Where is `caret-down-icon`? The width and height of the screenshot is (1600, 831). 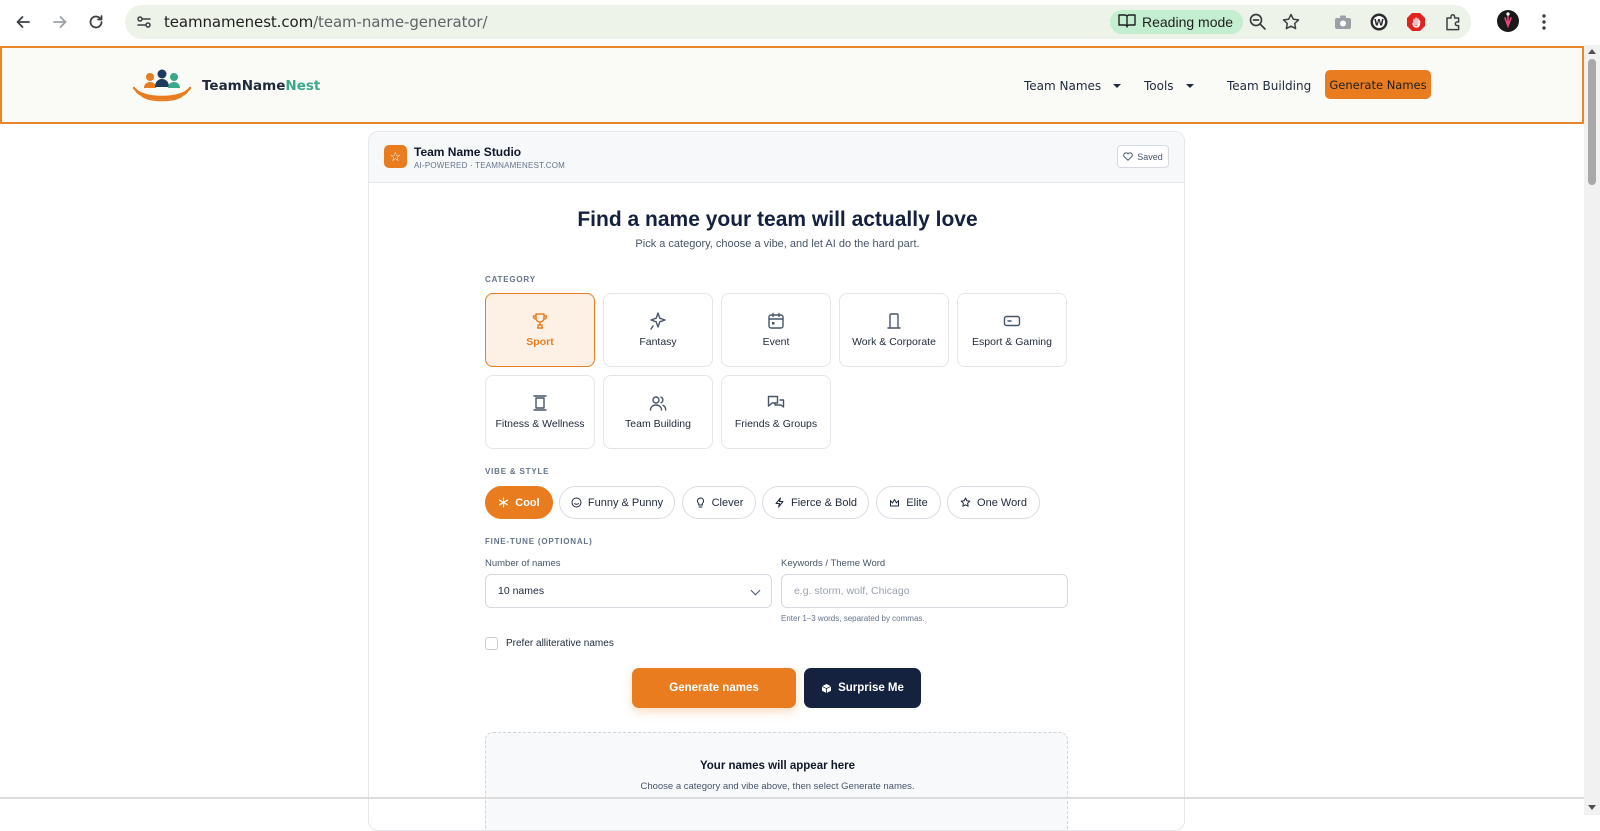
caret-down-icon is located at coordinates (1117, 86).